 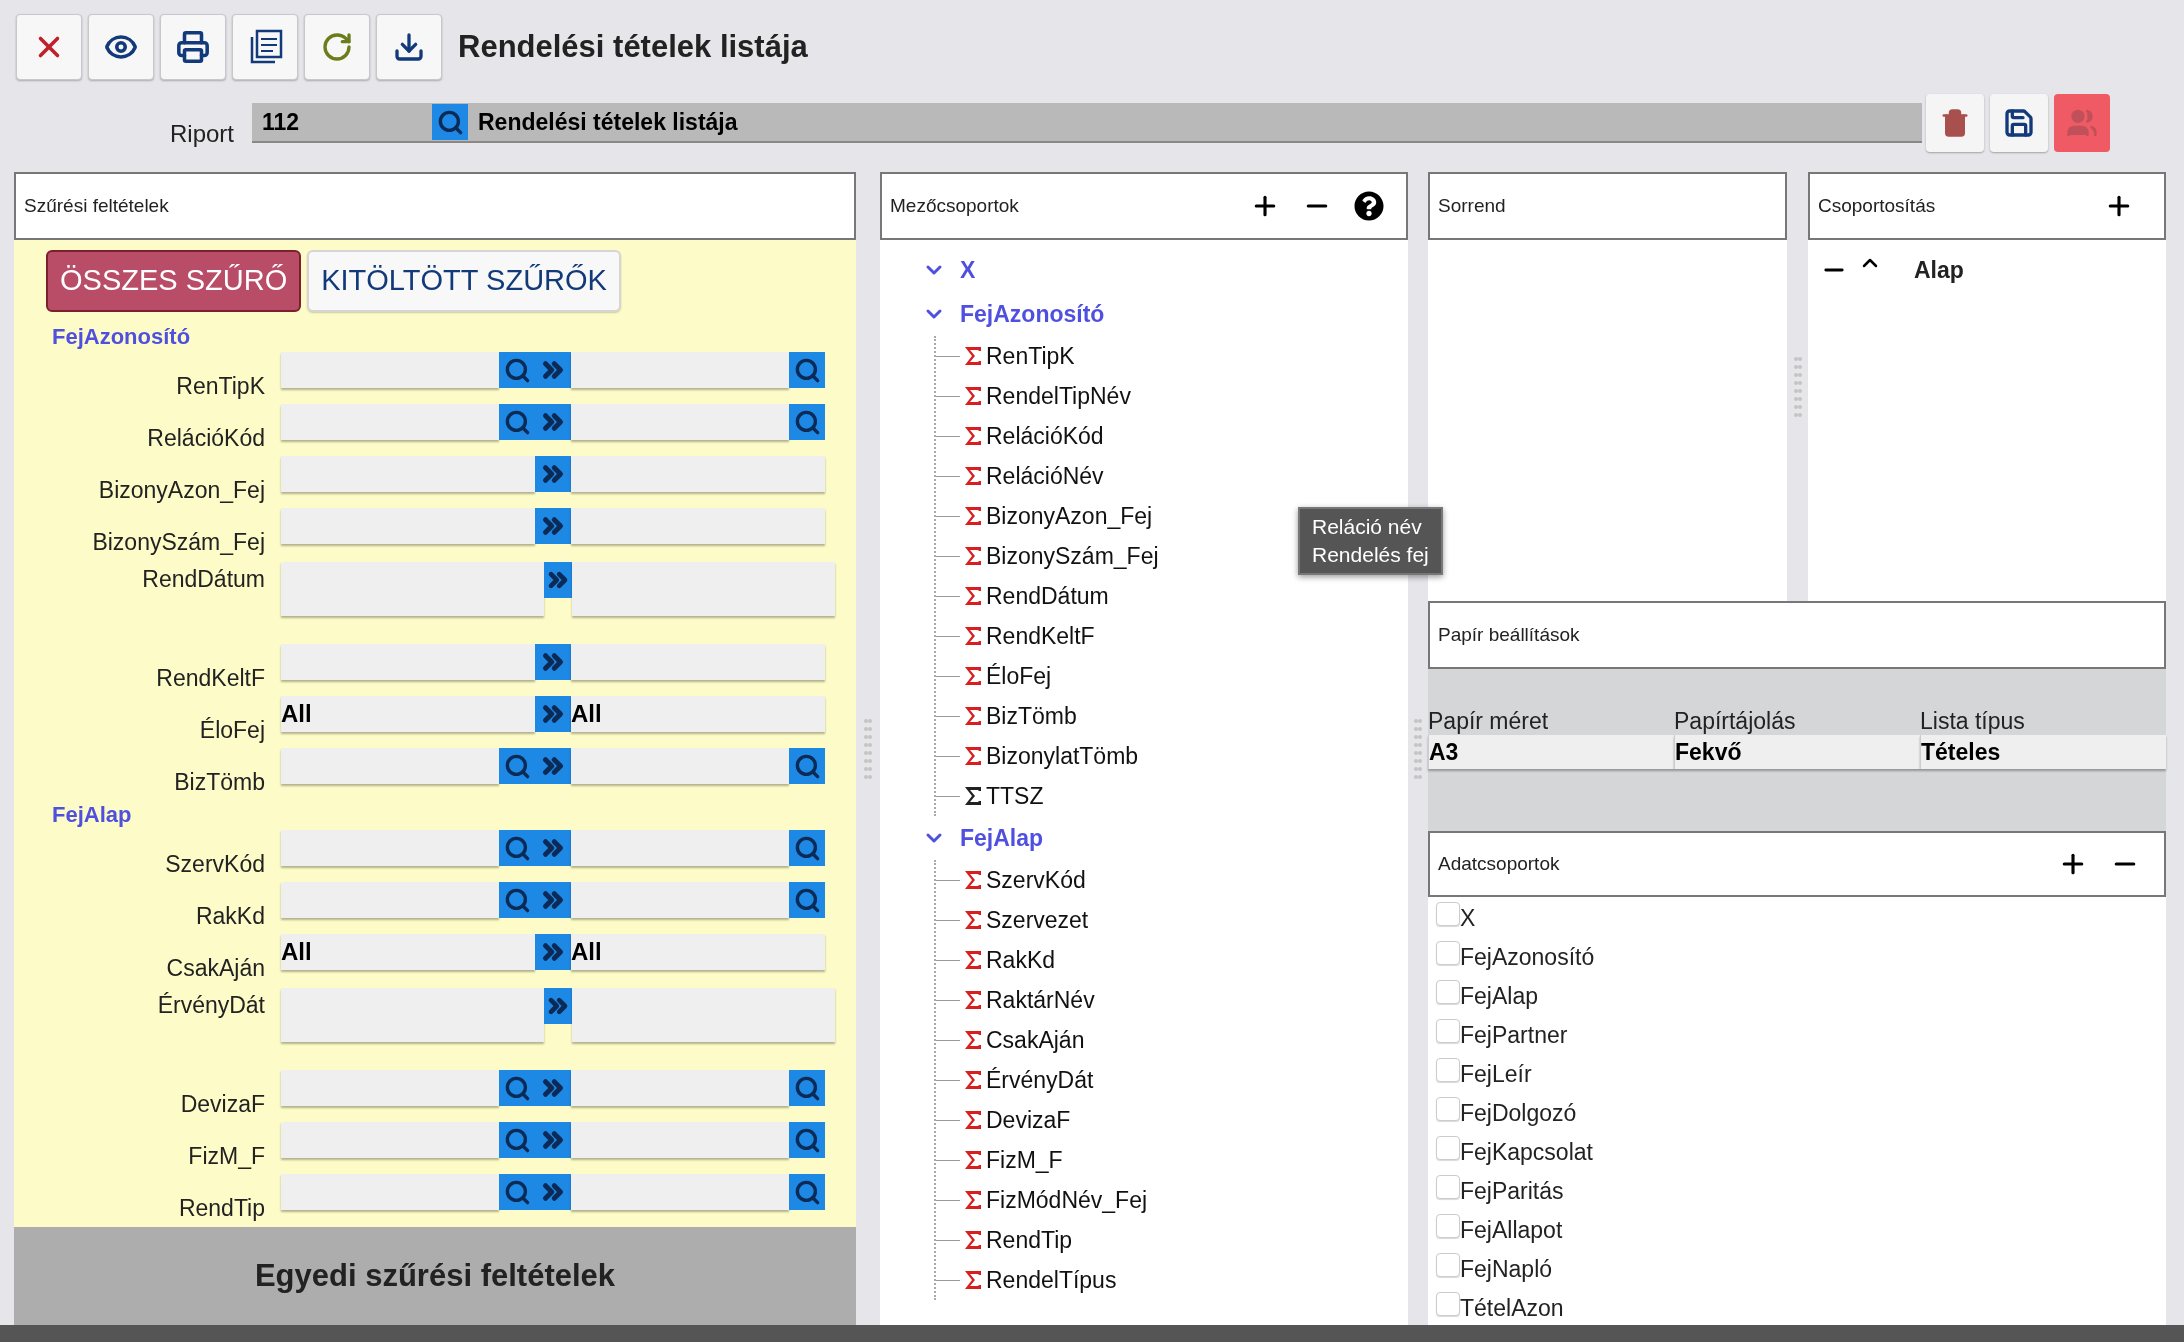 I want to click on paper-field: A3, so click(x=1551, y=752).